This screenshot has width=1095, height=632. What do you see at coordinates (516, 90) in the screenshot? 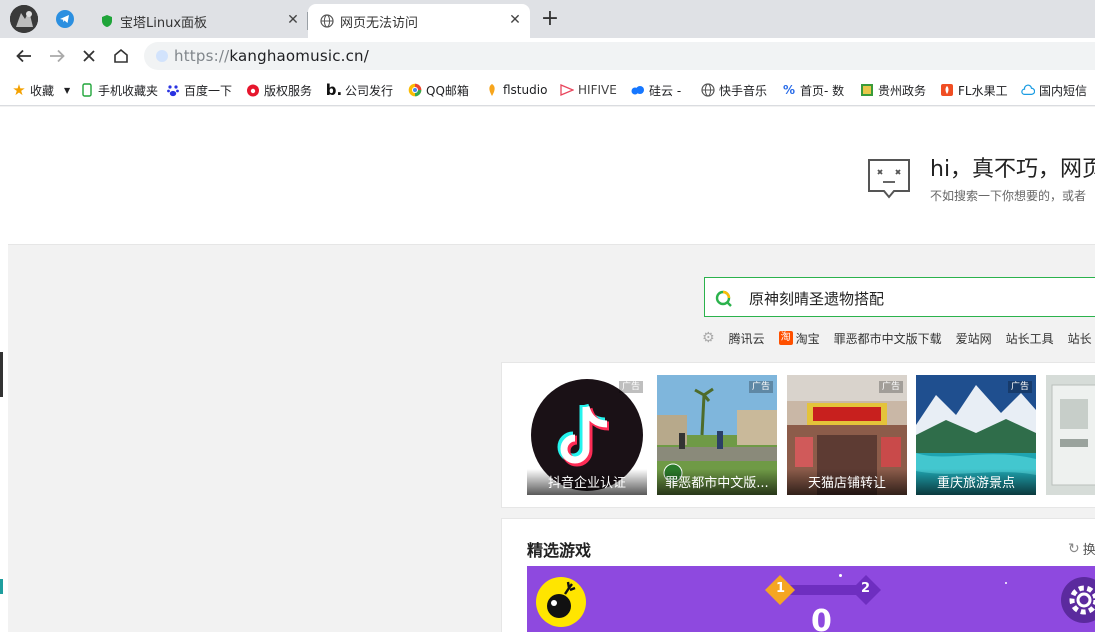
I see `bookmark-flstudio: flstudio` at bounding box center [516, 90].